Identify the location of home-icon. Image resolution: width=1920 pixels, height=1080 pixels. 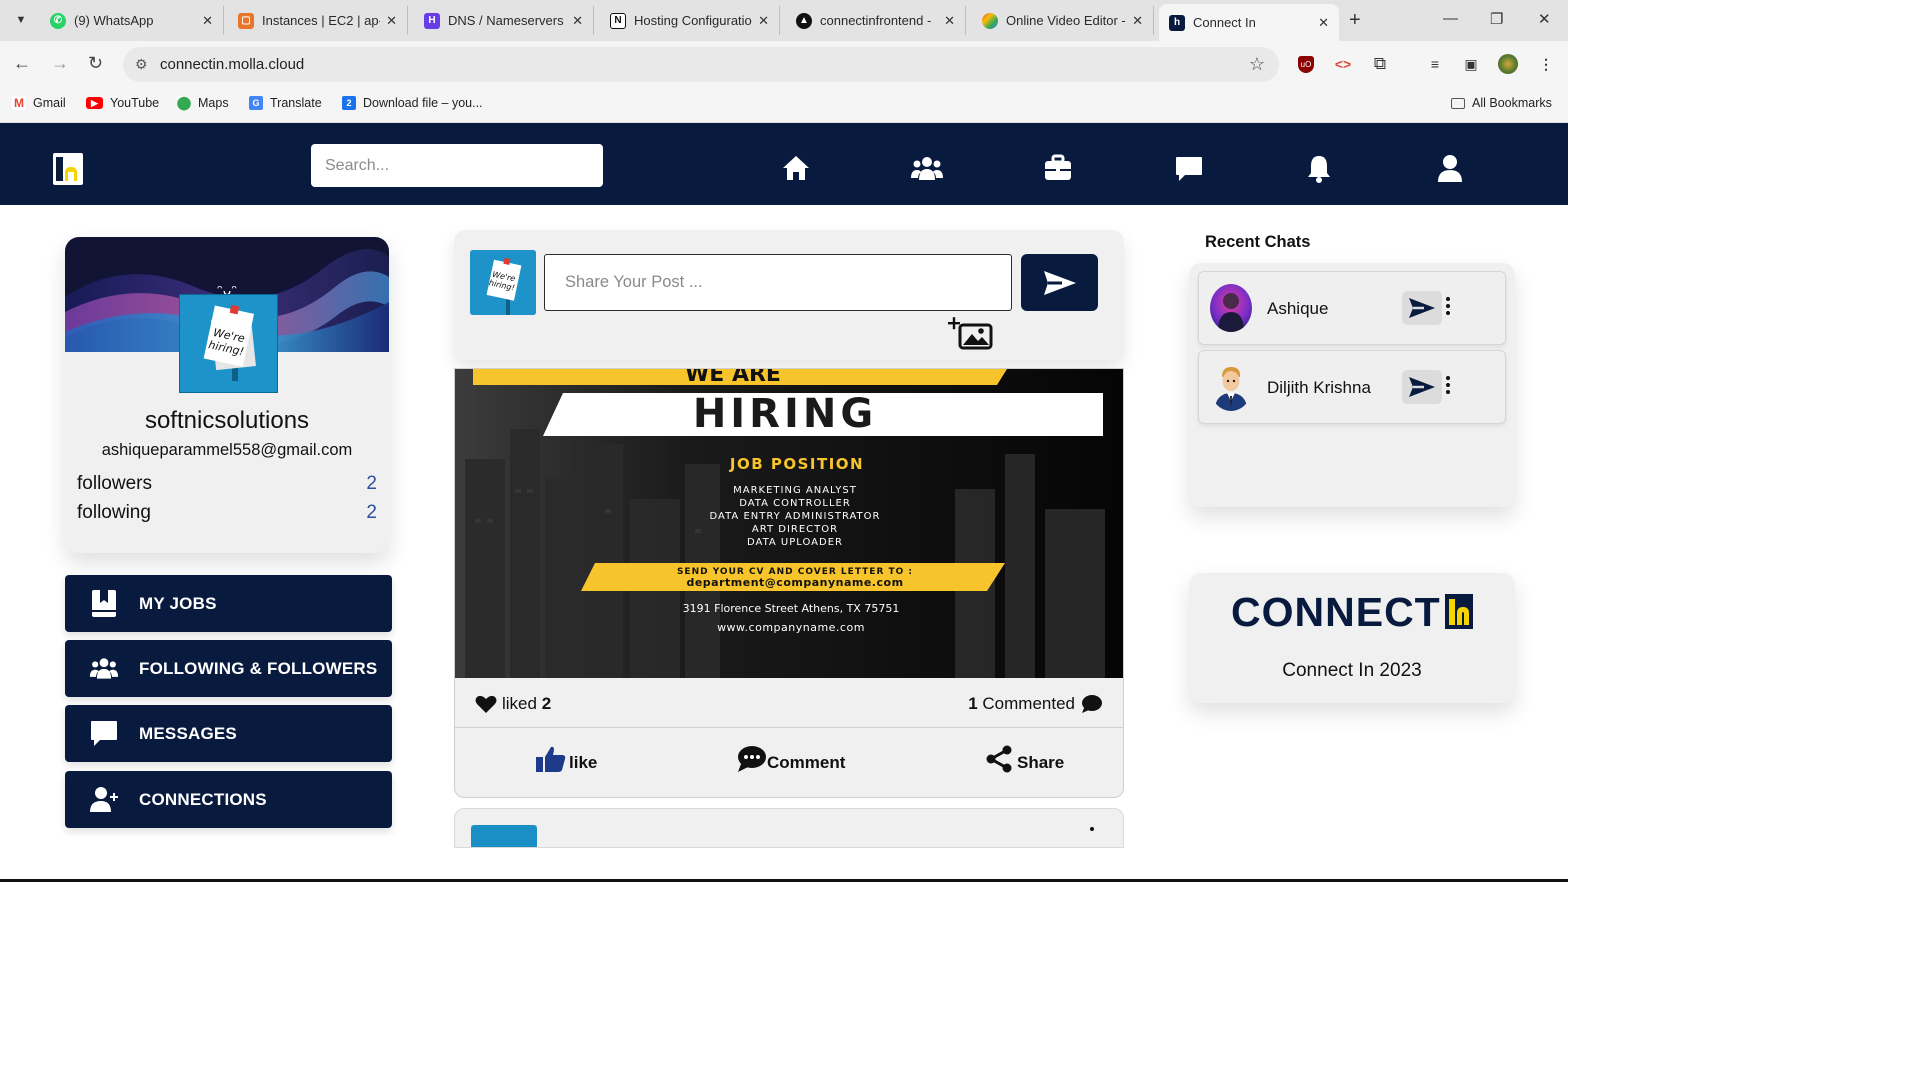
(796, 168).